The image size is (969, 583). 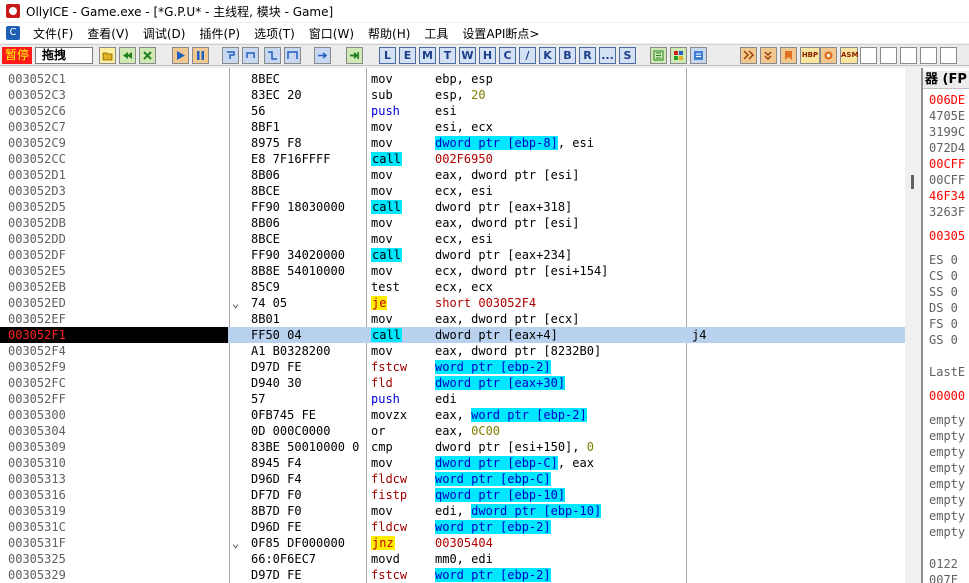 What do you see at coordinates (947, 236) in the screenshot?
I see `register-value: 00305` at bounding box center [947, 236].